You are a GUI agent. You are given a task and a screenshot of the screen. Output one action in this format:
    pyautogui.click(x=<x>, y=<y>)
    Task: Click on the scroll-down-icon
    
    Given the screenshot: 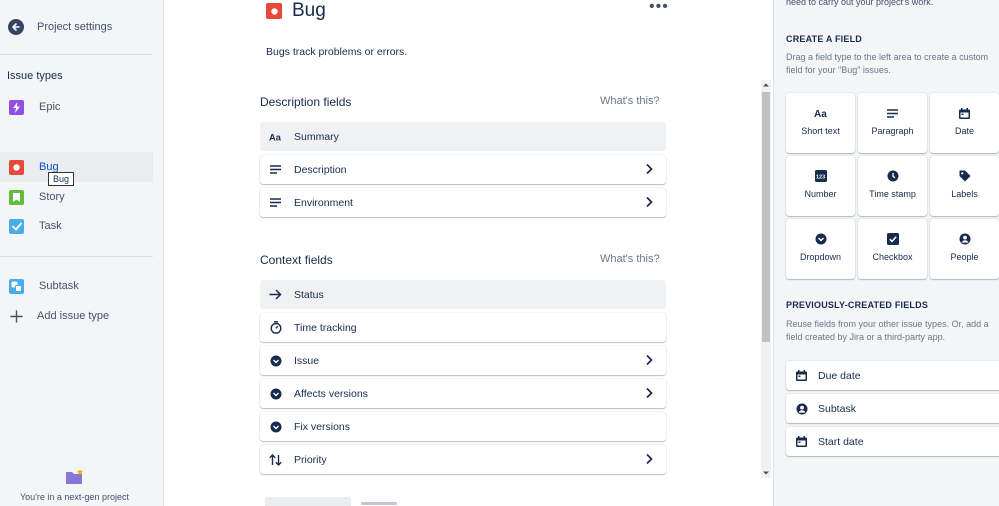 What is the action you would take?
    pyautogui.click(x=766, y=473)
    